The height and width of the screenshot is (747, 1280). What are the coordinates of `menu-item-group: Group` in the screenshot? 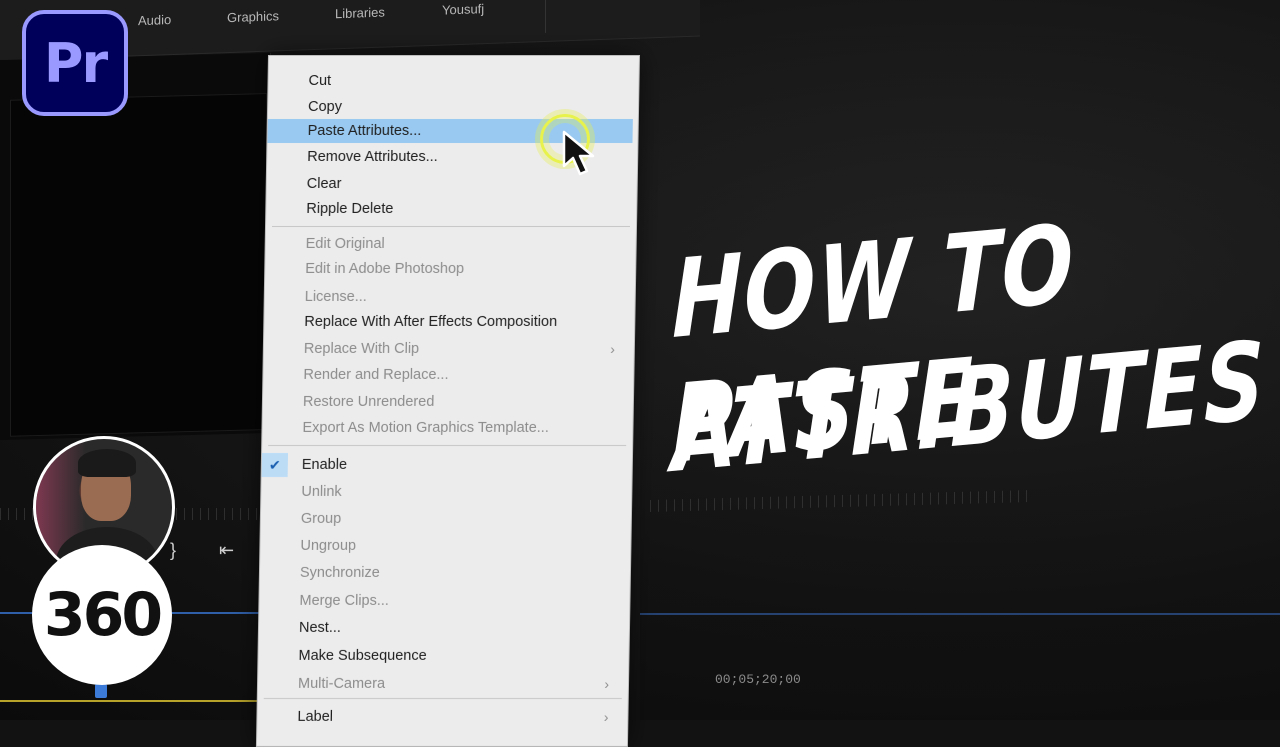 It's located at (443, 519).